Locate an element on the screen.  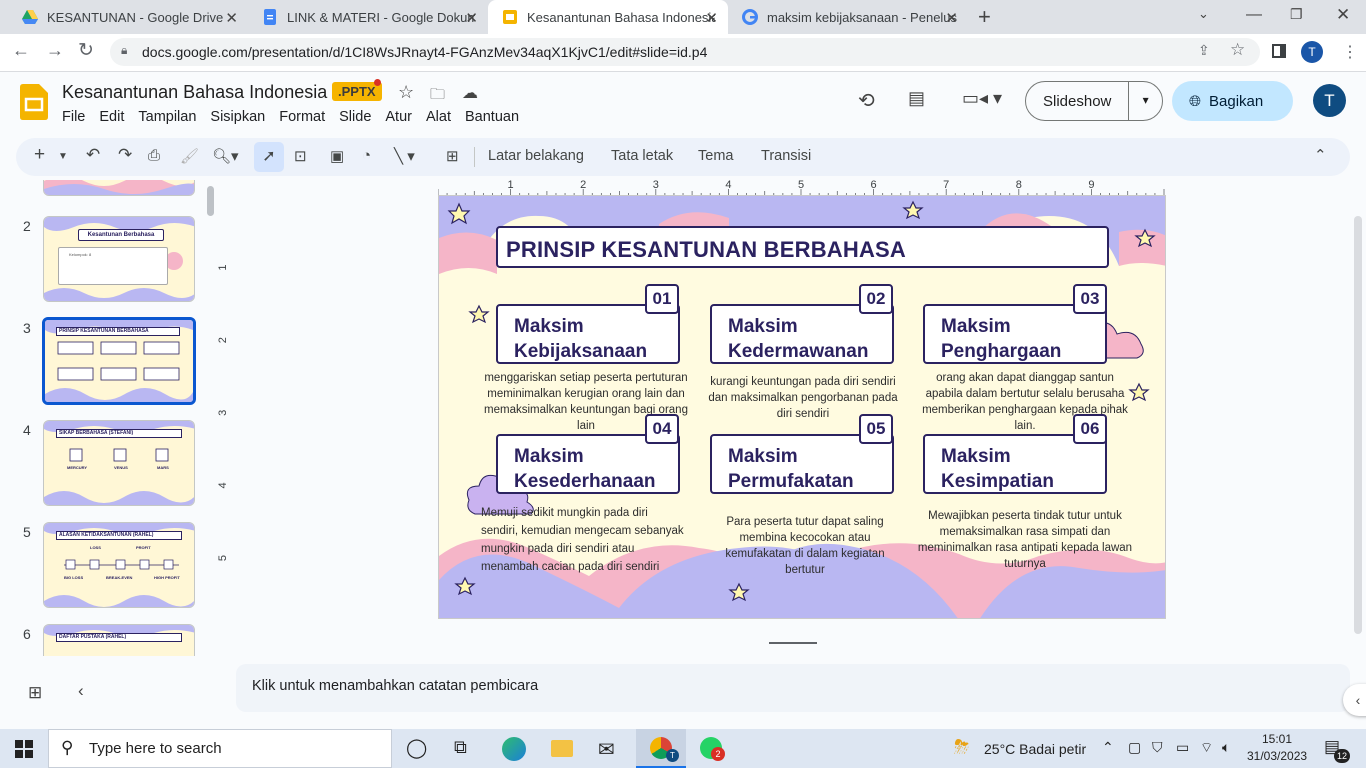
shape-icon: ◔ is located at coordinates (366, 155).